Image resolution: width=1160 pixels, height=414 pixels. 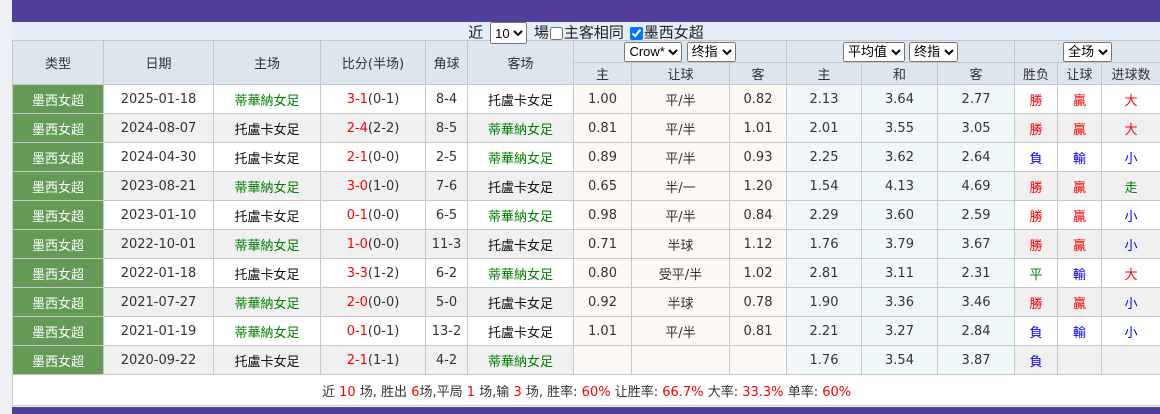 I want to click on avg-draw: 3.64, so click(x=900, y=99).